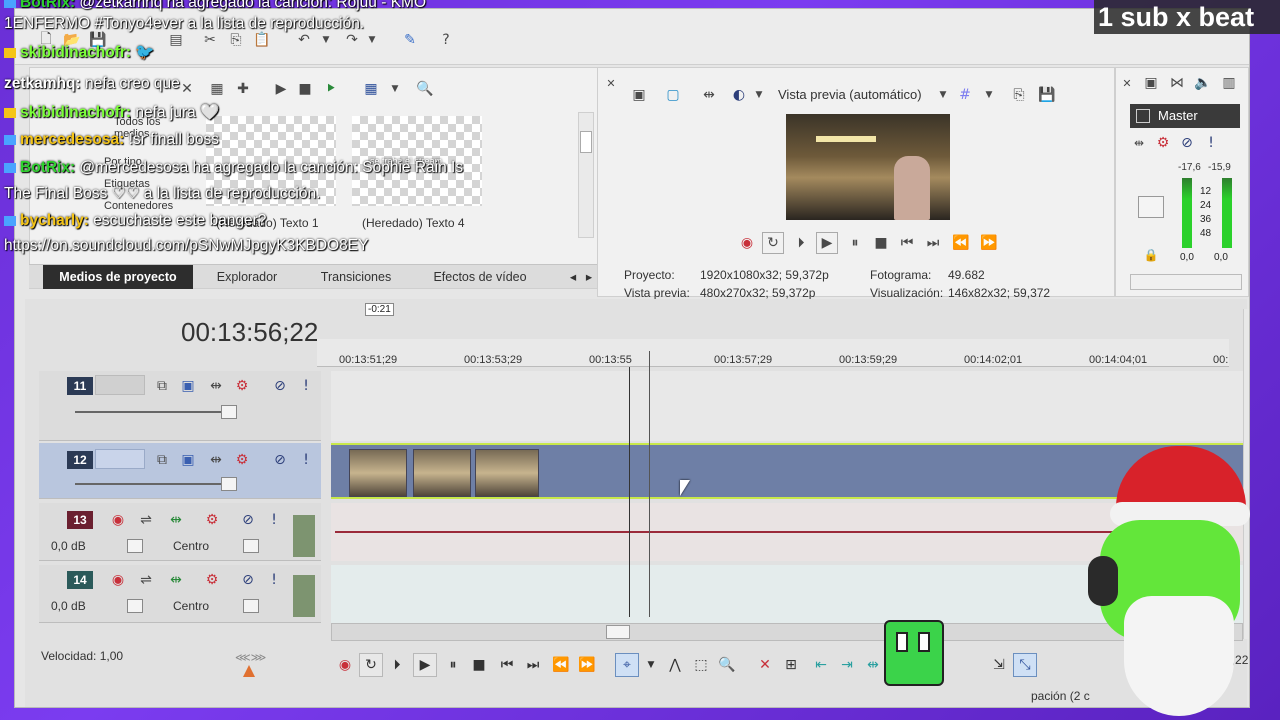  I want to click on master-solo-icon: !, so click(1211, 143).